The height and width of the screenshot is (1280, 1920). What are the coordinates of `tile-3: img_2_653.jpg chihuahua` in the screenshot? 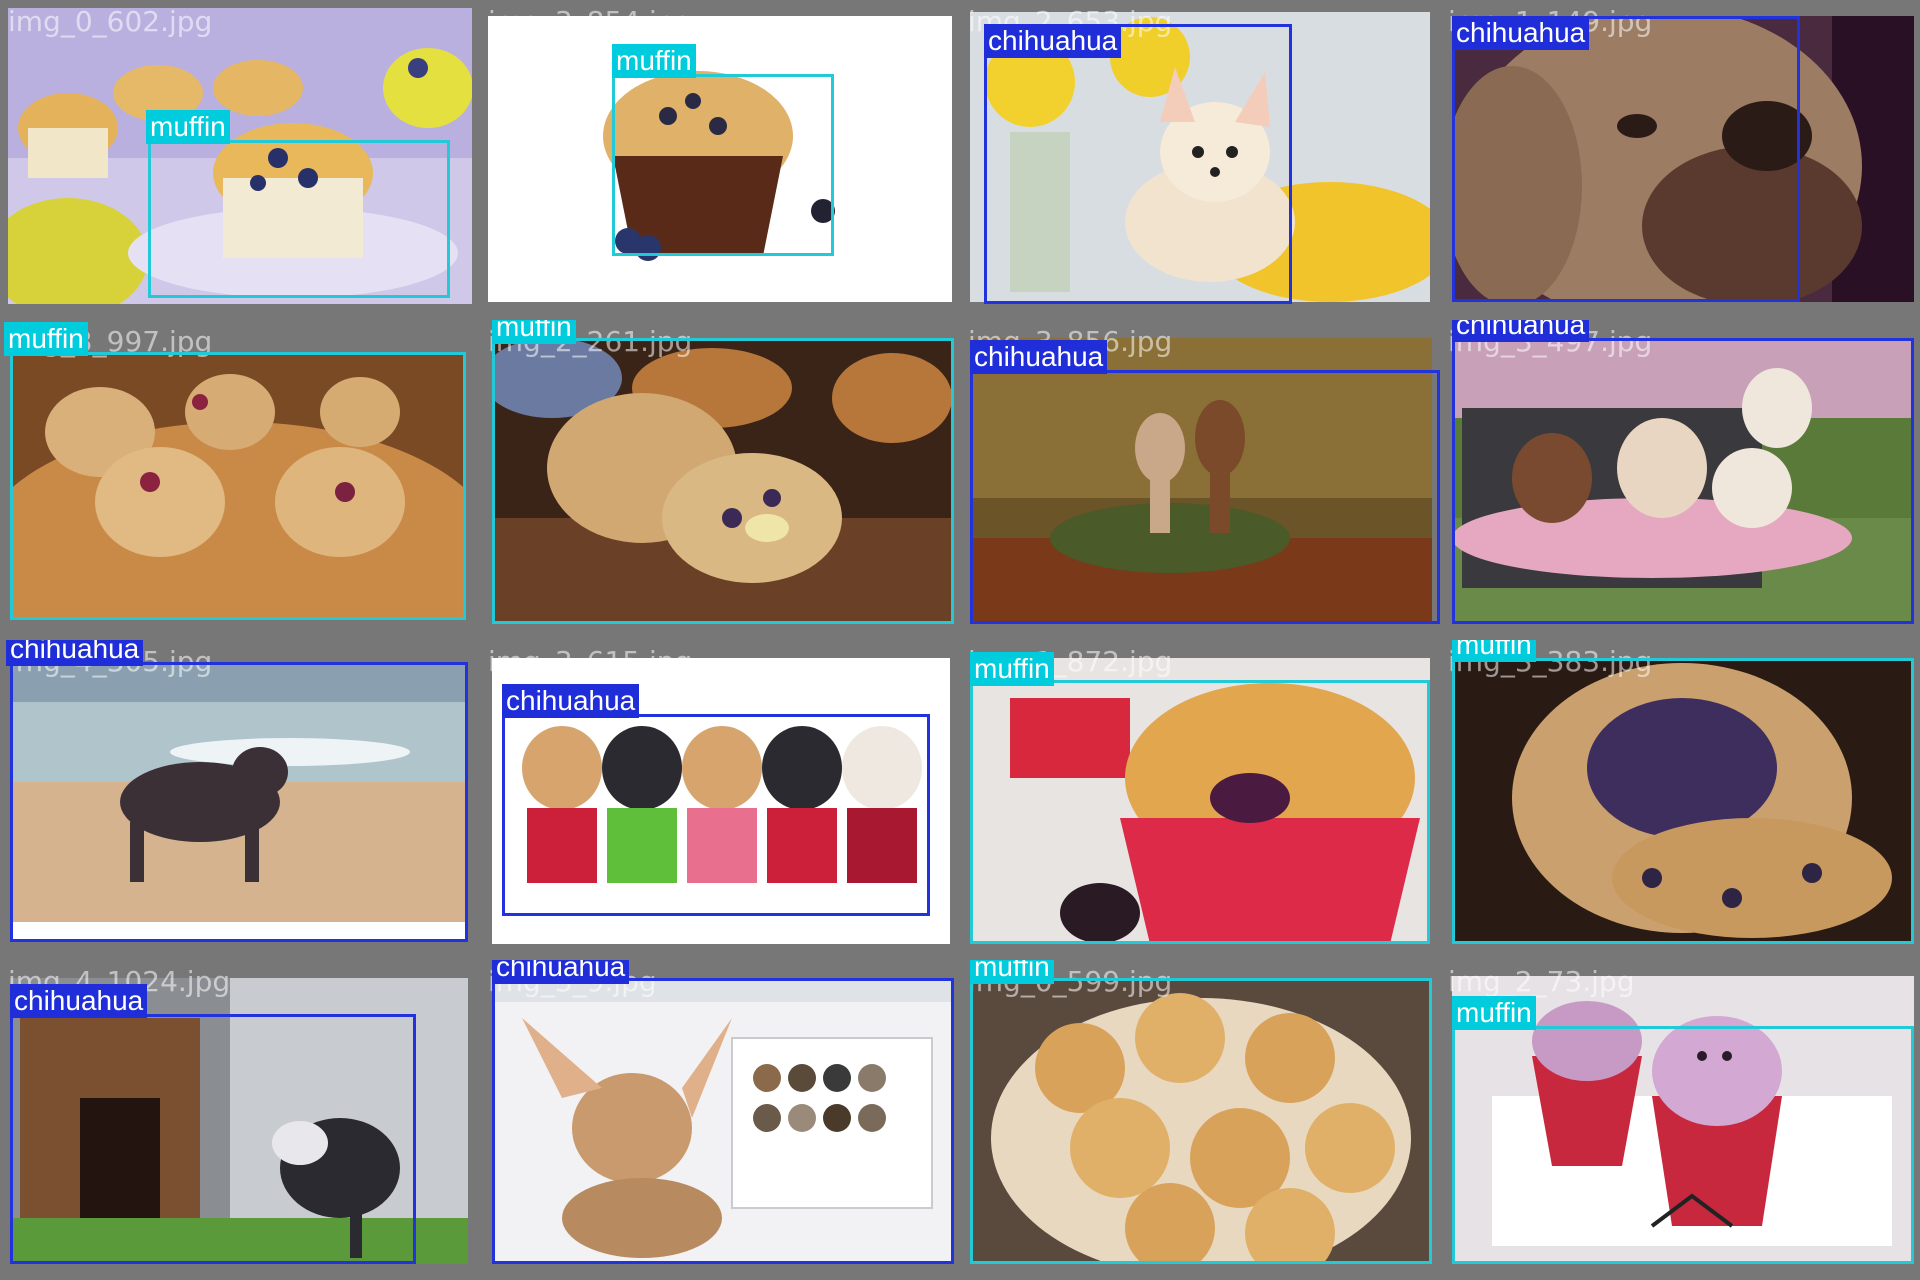 It's located at (1200, 160).